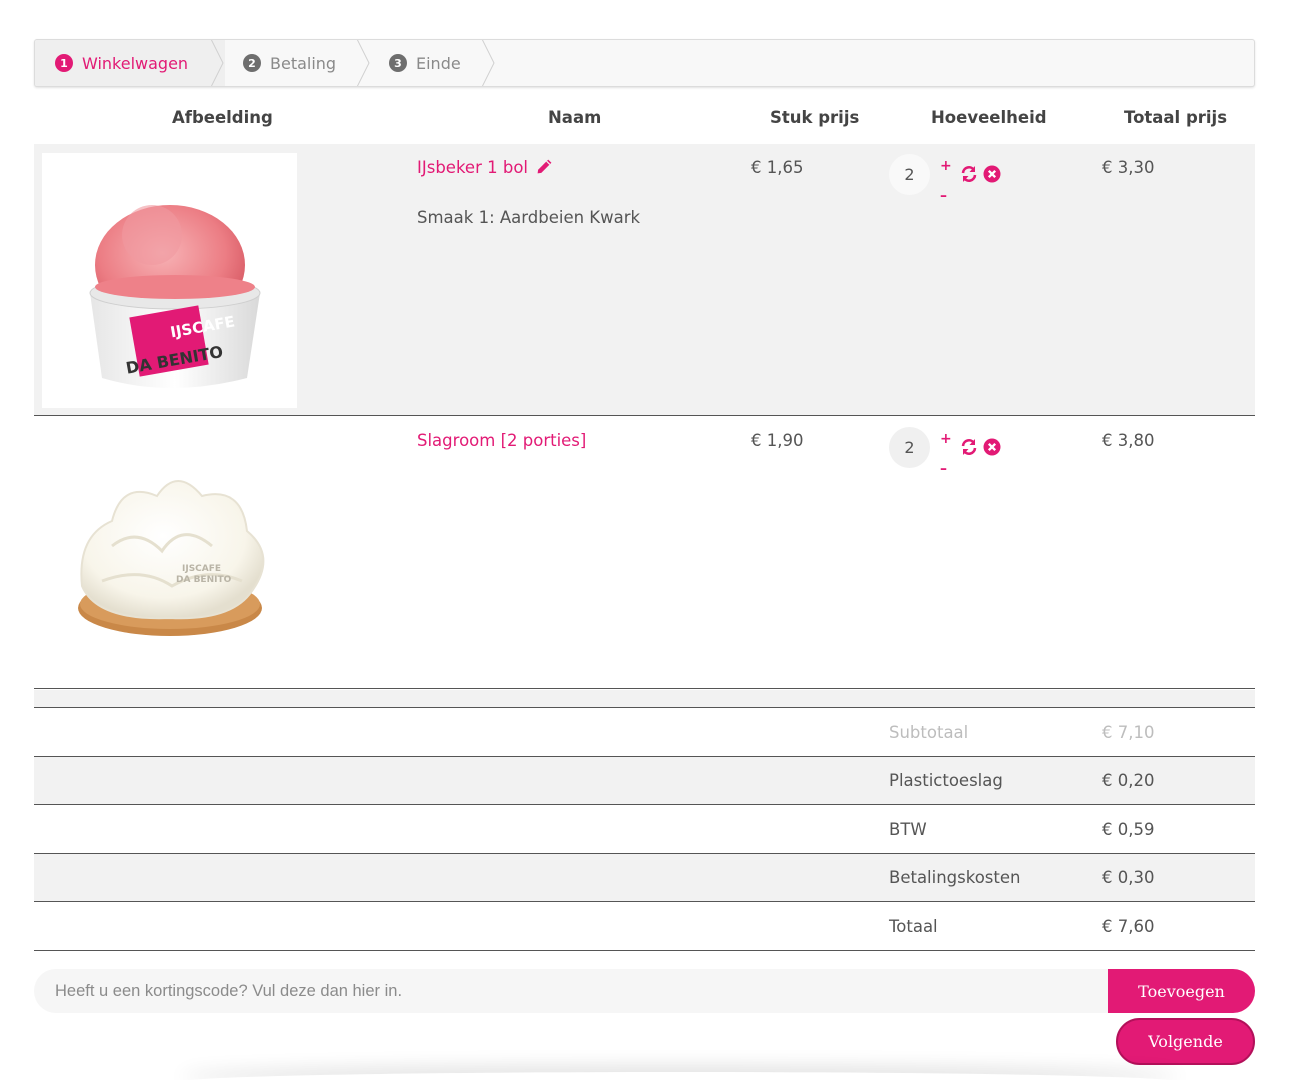 Image resolution: width=1289 pixels, height=1080 pixels. I want to click on step-winkelwagen: 1 Winkelwagen, so click(130, 63).